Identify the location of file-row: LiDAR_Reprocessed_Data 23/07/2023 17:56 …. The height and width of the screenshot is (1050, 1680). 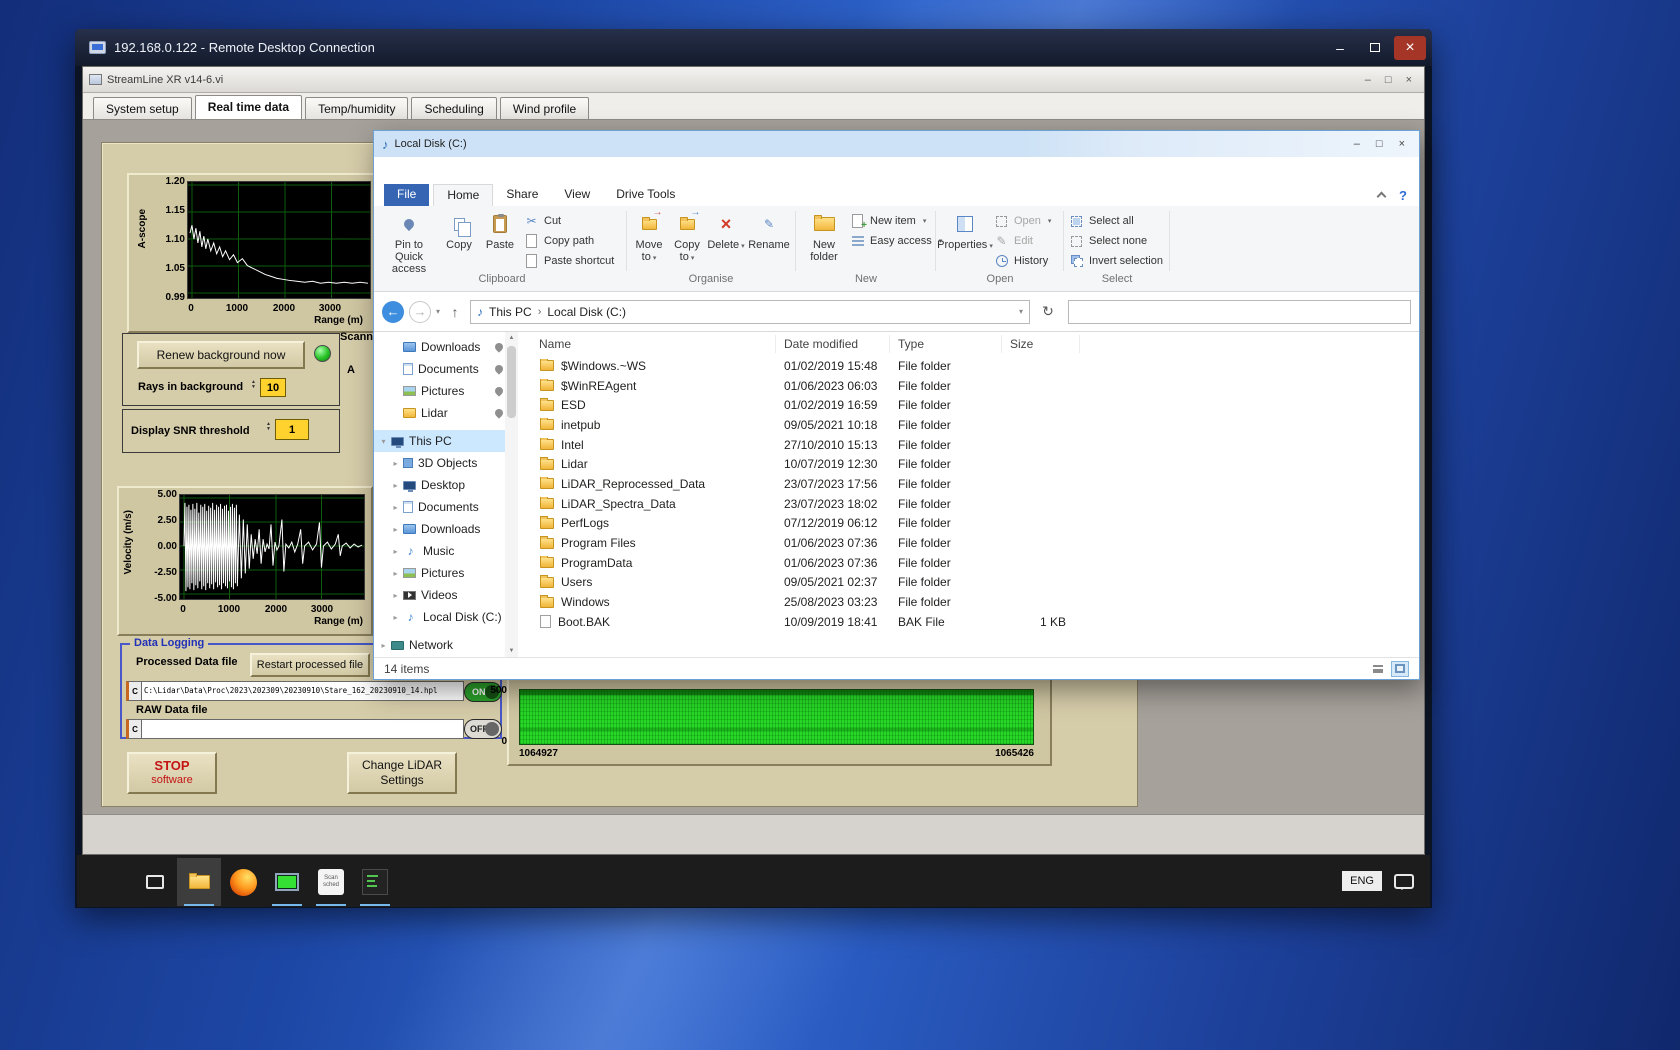
(968, 484).